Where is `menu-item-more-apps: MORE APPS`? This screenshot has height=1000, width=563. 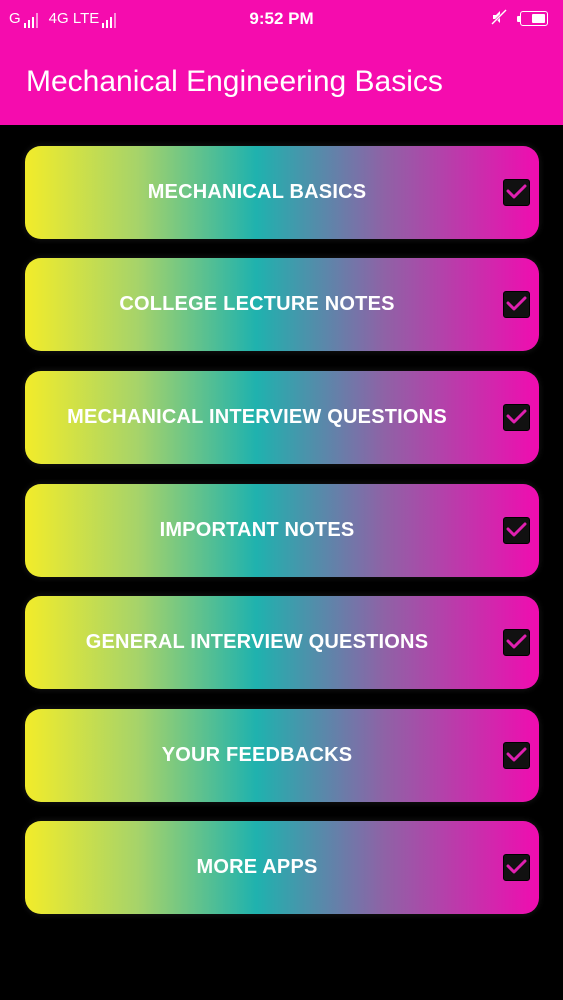
menu-item-more-apps: MORE APPS is located at coordinates (282, 867).